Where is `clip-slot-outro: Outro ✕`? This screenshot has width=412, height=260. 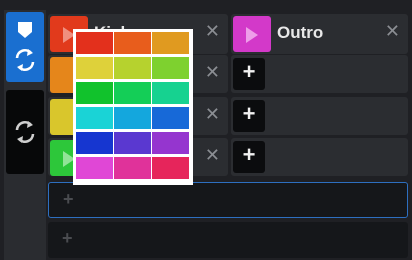 clip-slot-outro: Outro ✕ is located at coordinates (319, 34).